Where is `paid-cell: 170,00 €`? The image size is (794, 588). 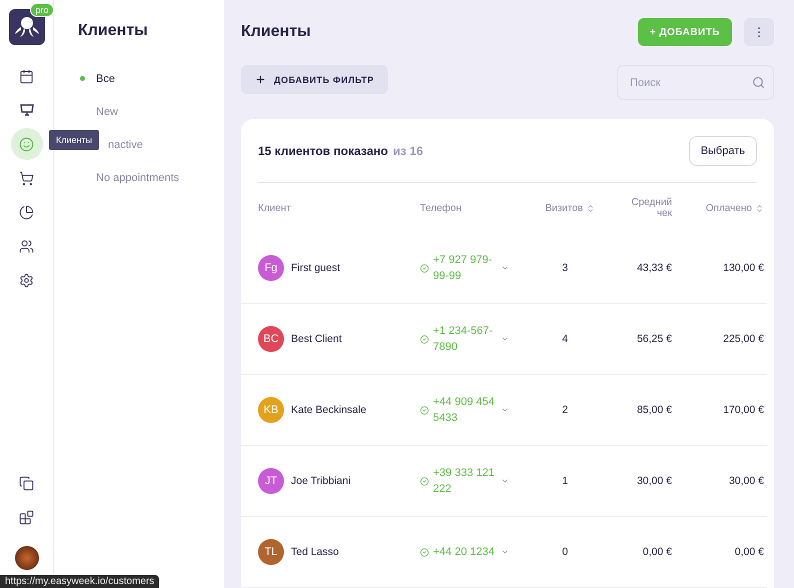 paid-cell: 170,00 € is located at coordinates (743, 410).